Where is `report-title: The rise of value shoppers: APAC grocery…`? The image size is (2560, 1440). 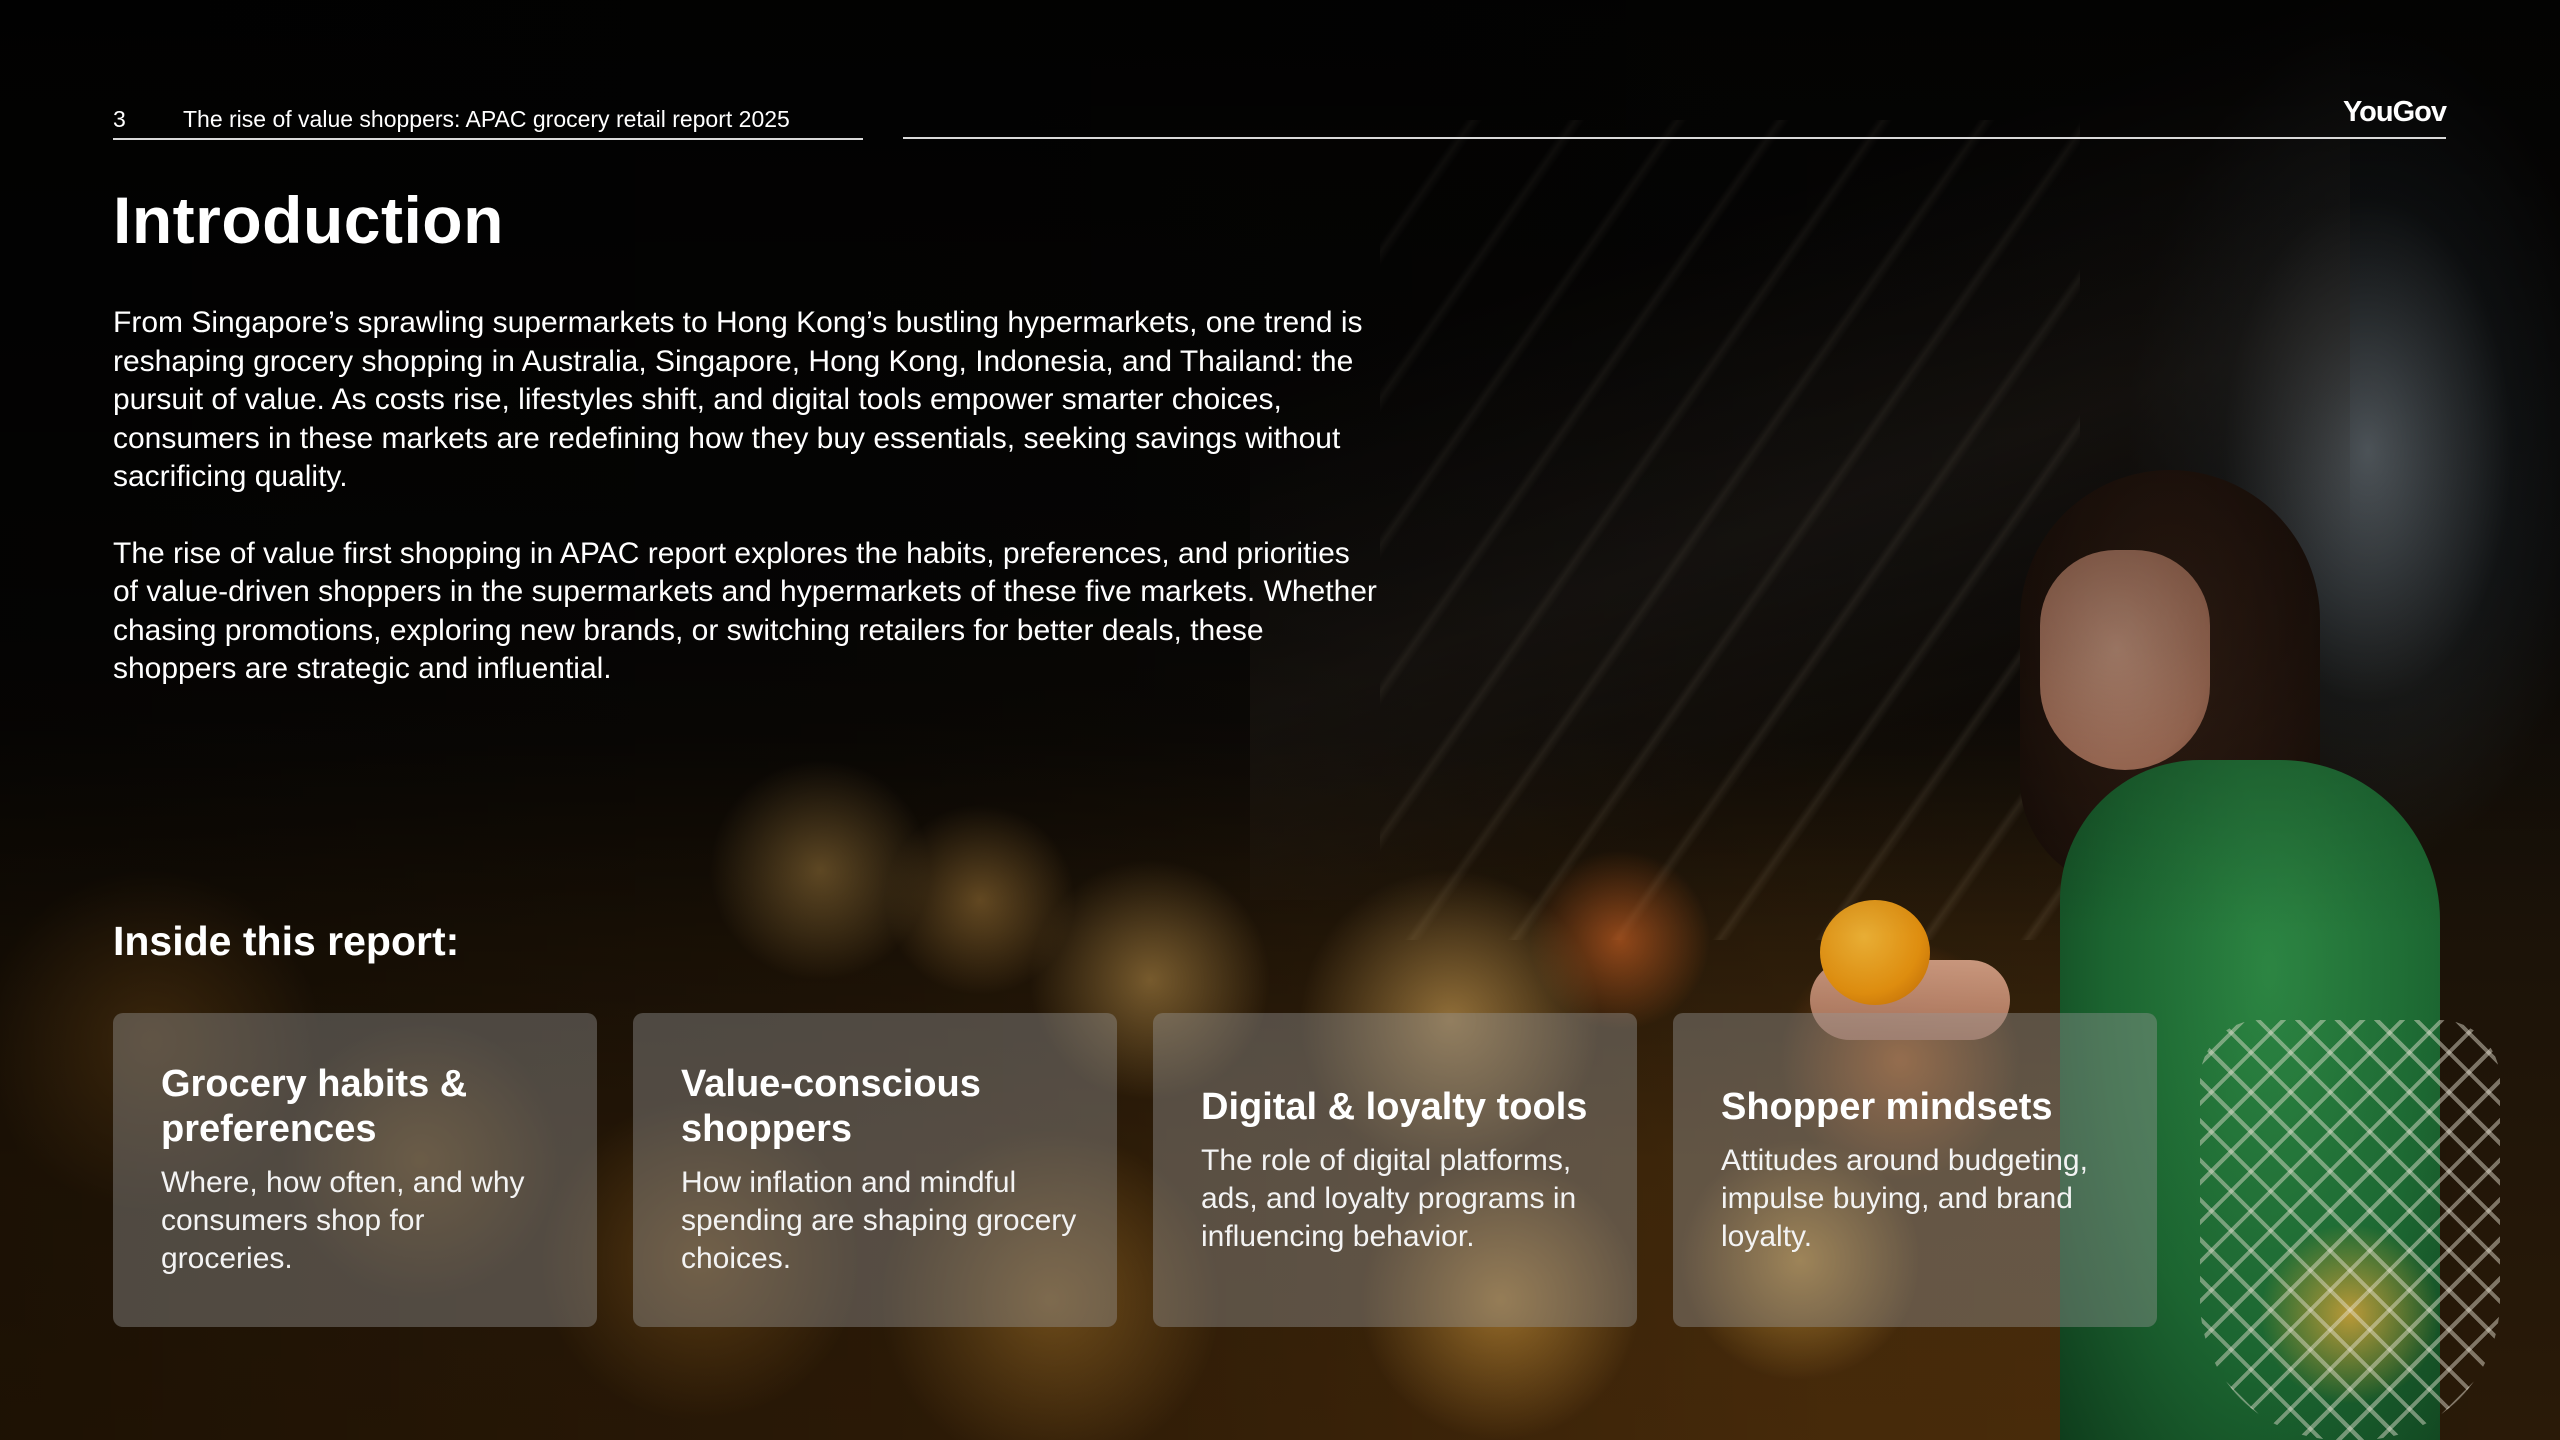 report-title: The rise of value shoppers: APAC grocery… is located at coordinates (486, 118).